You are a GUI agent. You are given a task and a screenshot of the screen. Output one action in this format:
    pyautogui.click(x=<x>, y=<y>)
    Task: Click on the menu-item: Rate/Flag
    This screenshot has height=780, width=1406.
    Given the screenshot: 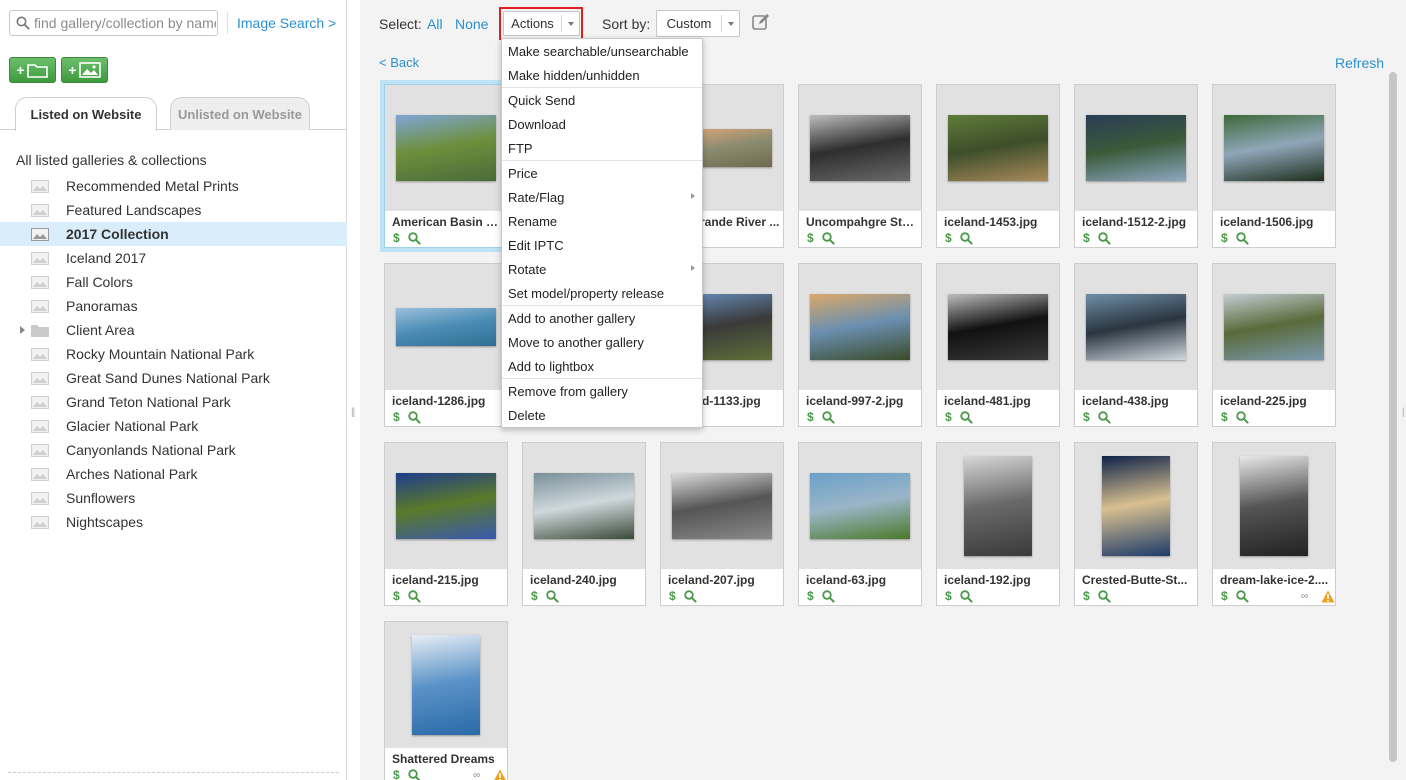 What is the action you would take?
    pyautogui.click(x=602, y=197)
    